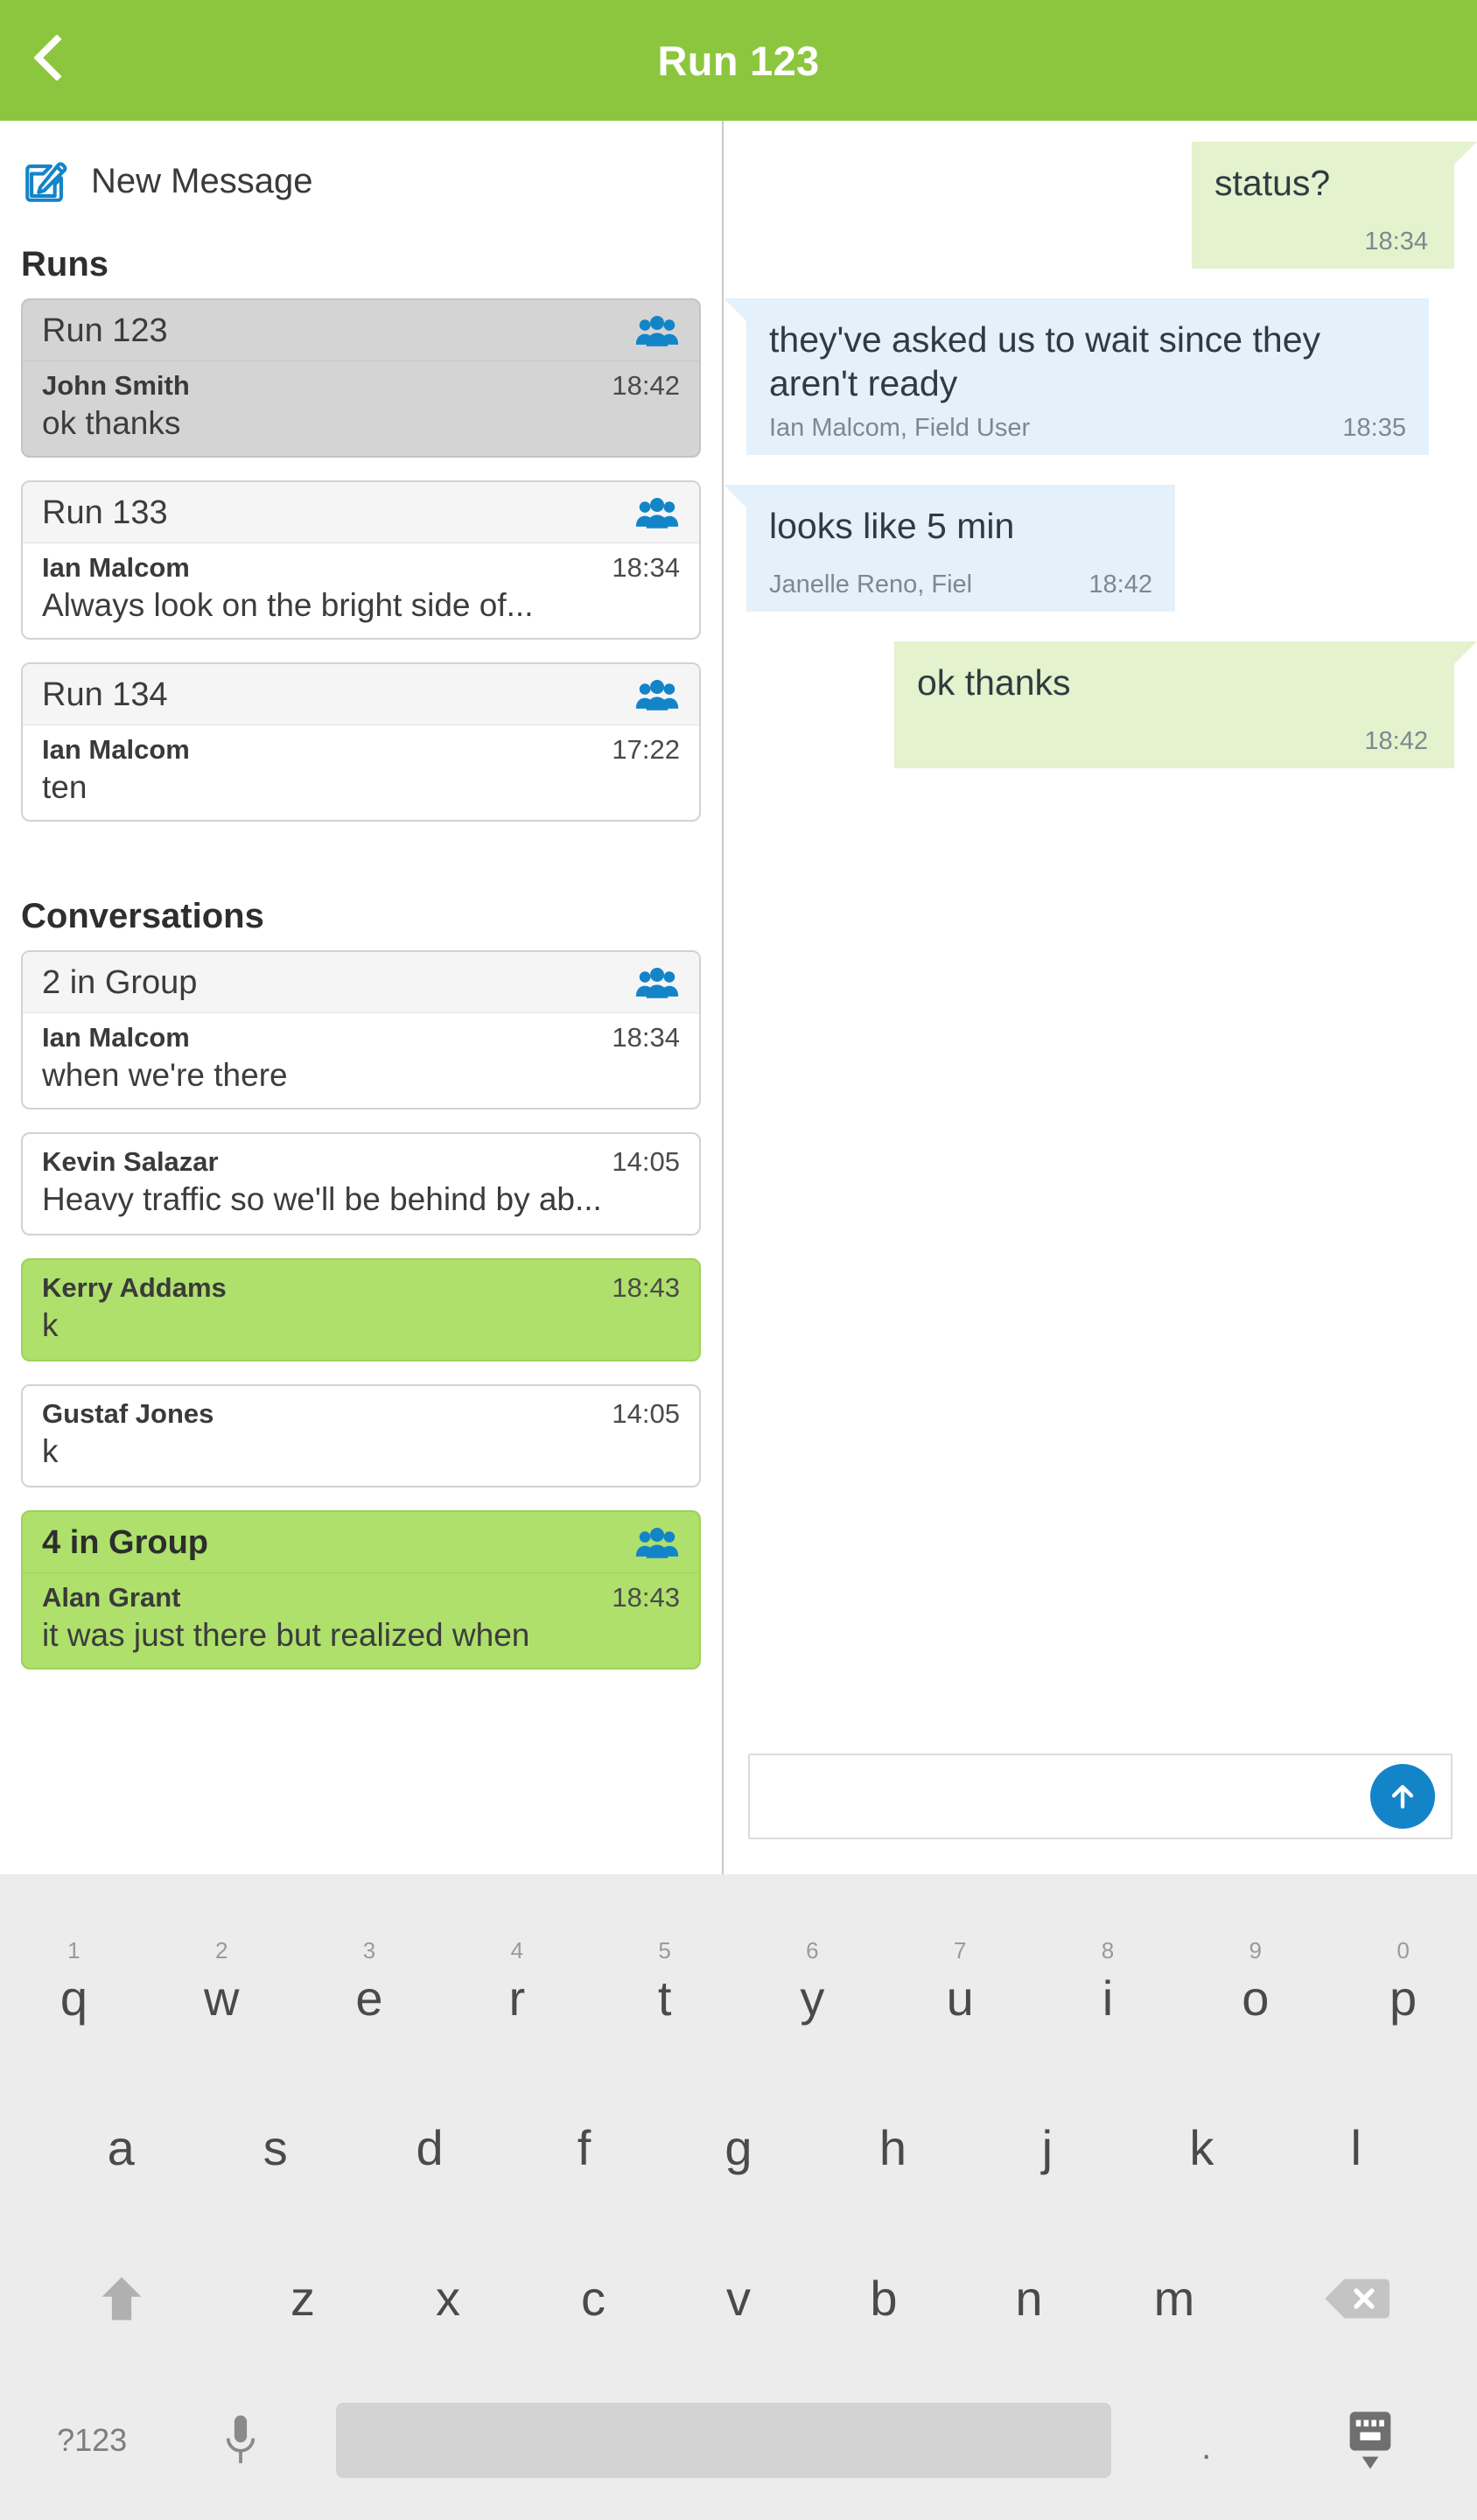  Describe the element at coordinates (1206, 2440) in the screenshot. I see `period-key: .` at that location.